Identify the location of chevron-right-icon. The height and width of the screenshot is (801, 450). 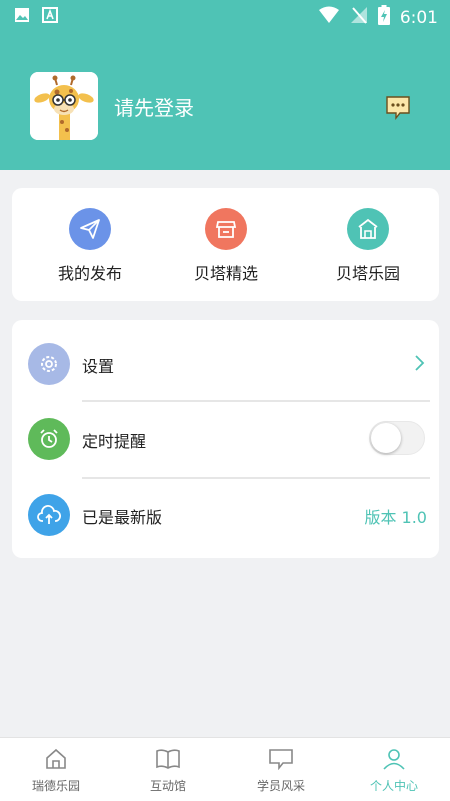
(419, 365).